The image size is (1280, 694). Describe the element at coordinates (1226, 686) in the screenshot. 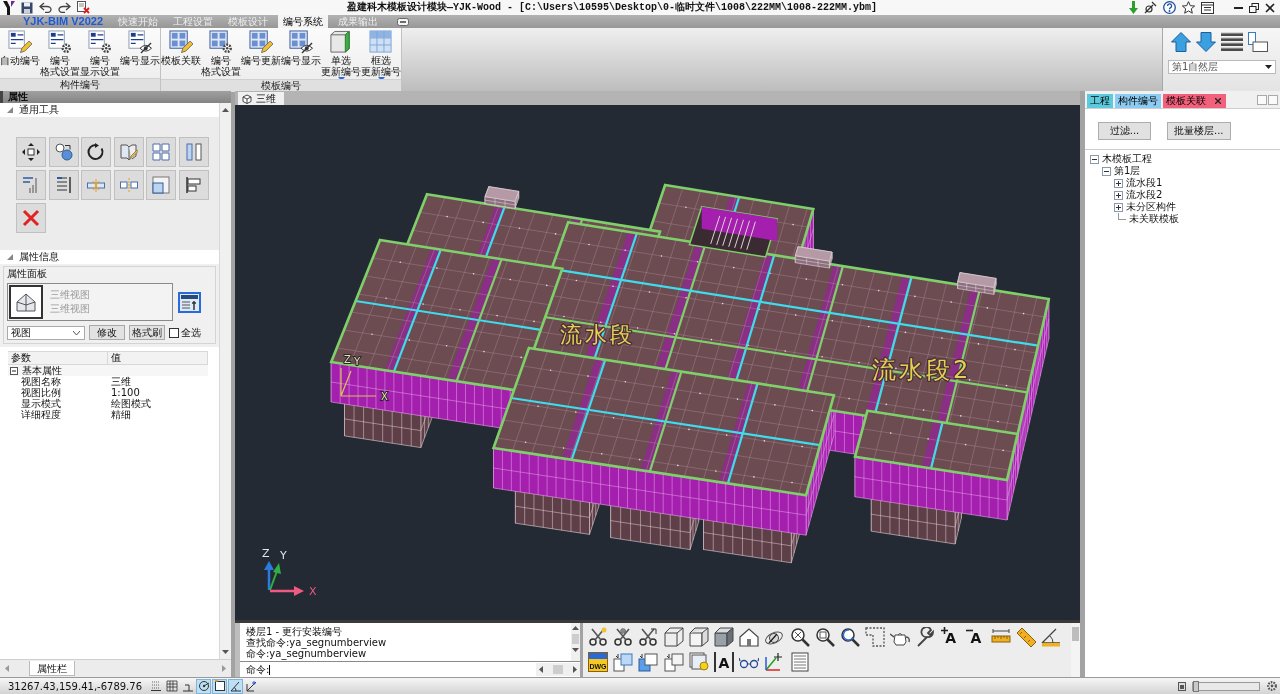

I see `zoom-slider` at that location.